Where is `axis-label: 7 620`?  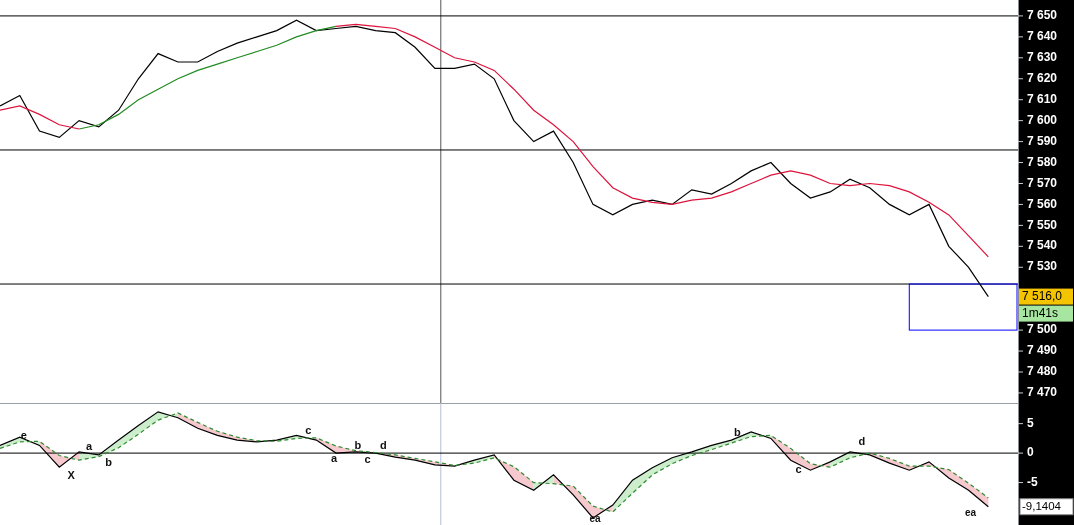
axis-label: 7 620 is located at coordinates (1042, 77).